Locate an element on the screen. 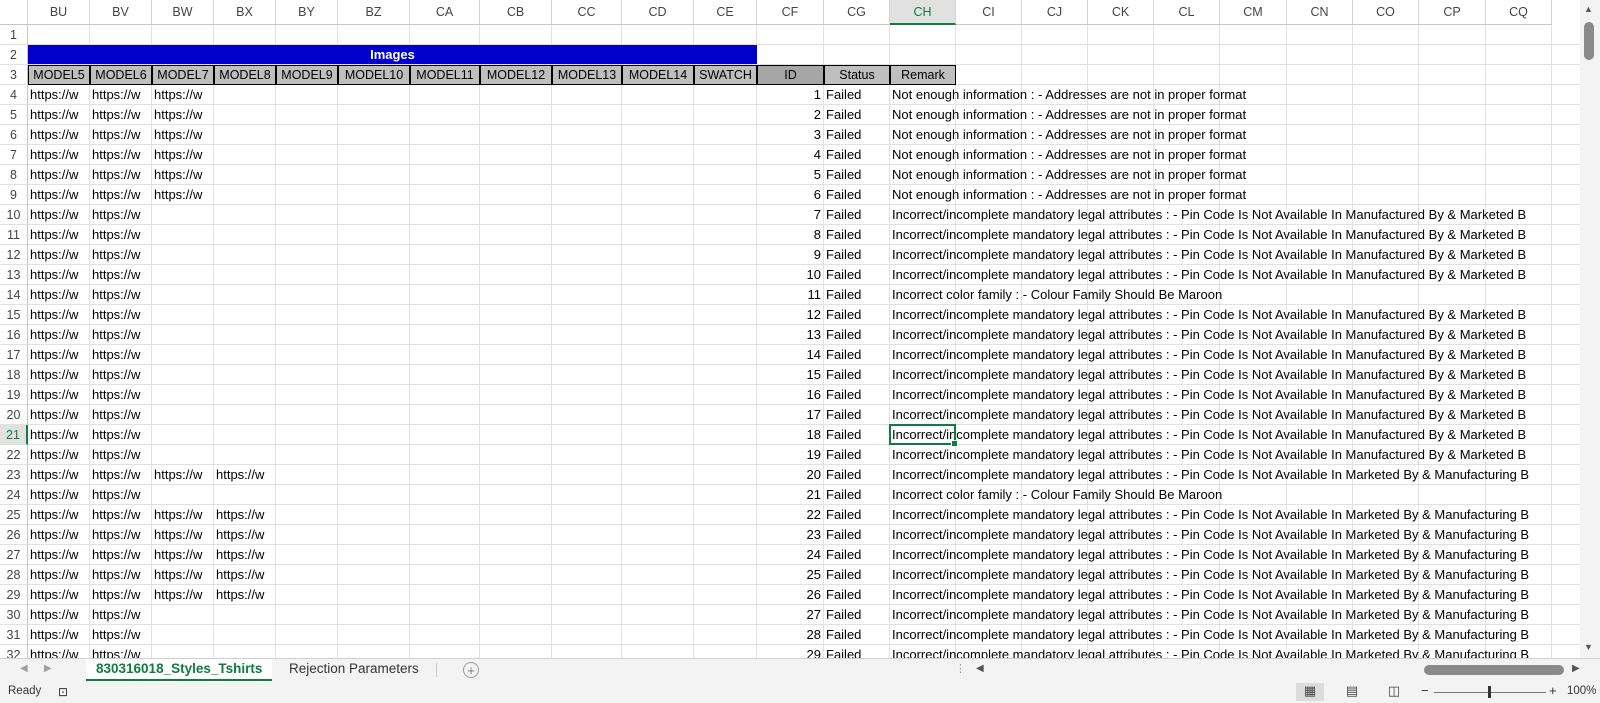 The height and width of the screenshot is (703, 1600). column-header-cg: CG is located at coordinates (857, 12).